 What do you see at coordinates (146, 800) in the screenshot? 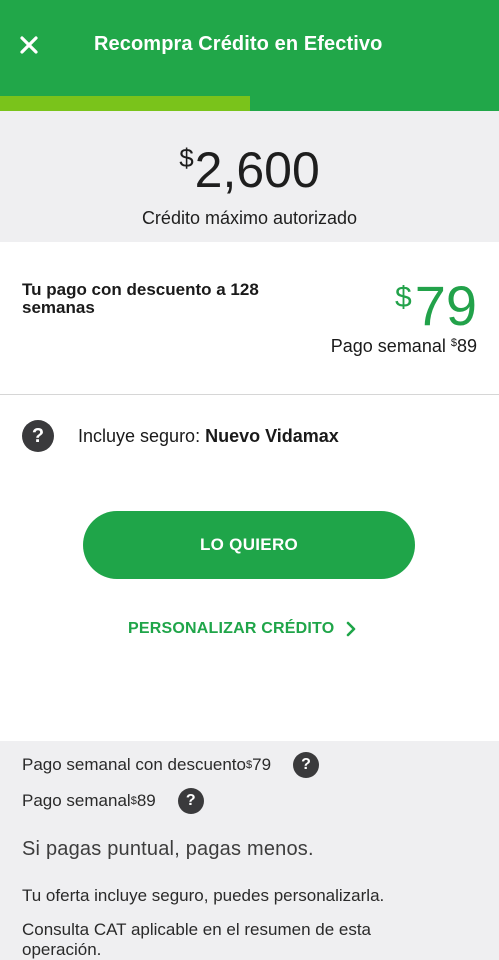
I see `summary-regular-value: 89` at bounding box center [146, 800].